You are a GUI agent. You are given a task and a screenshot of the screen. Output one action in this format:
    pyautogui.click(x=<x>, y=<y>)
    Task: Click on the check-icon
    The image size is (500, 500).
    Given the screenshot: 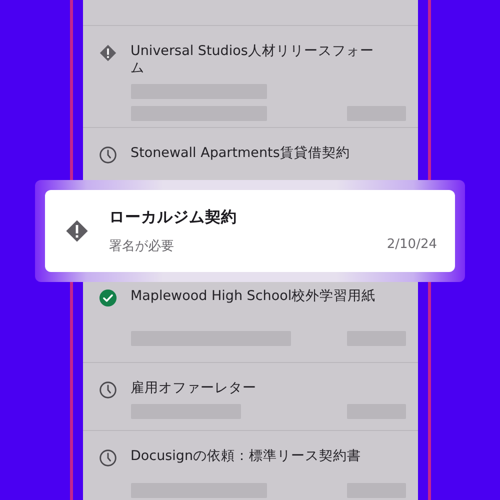 What is the action you would take?
    pyautogui.click(x=107, y=298)
    